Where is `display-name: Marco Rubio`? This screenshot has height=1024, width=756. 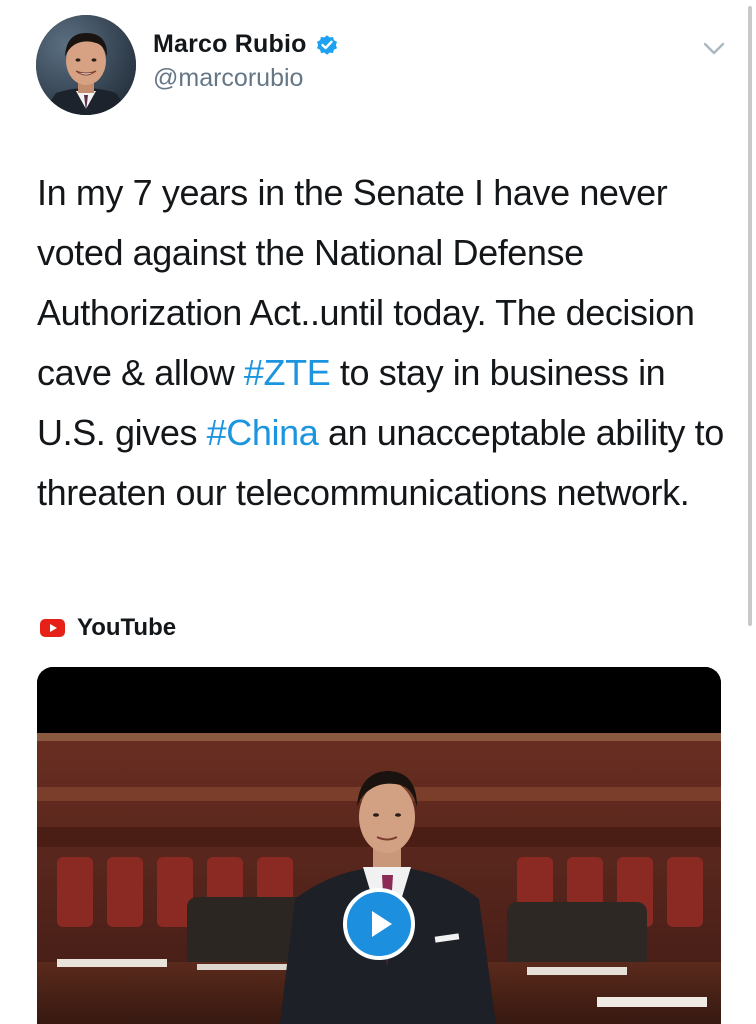 display-name: Marco Rubio is located at coordinates (230, 44).